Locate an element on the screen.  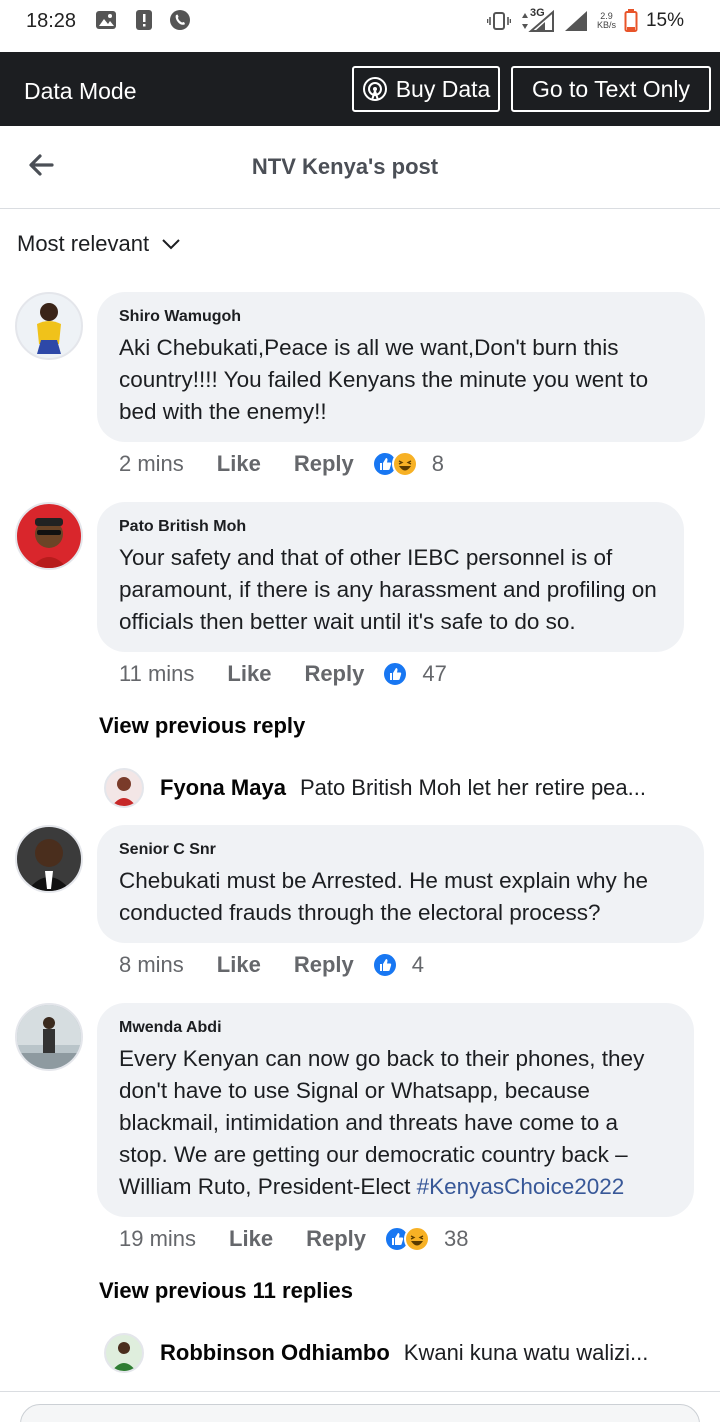
status-indicators: 3G 2.9 KB/s 15% is located at coordinates (585, 20).